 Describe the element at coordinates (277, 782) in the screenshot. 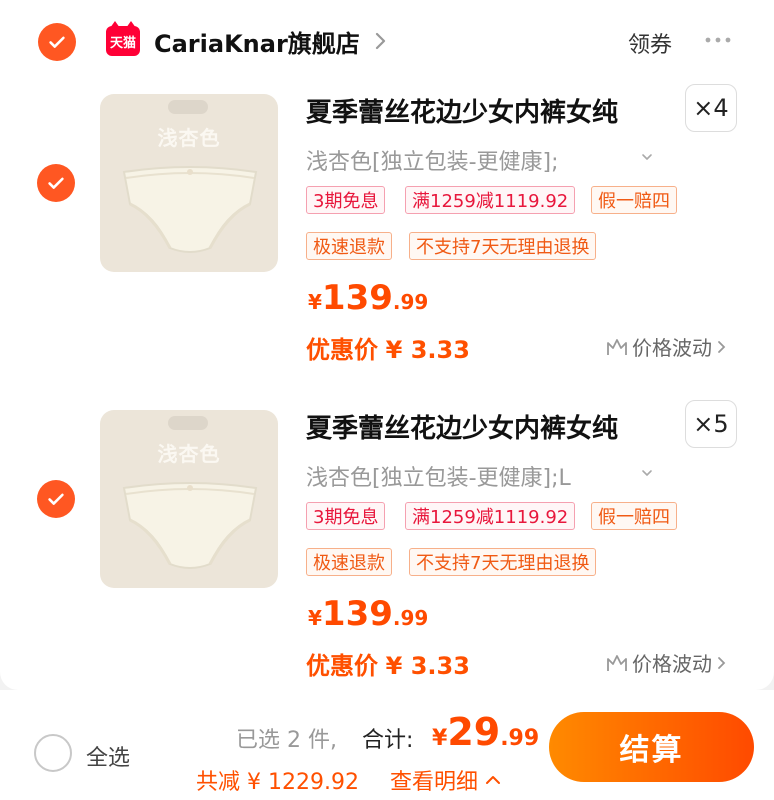

I see `total-discount: 共减 ¥ 1229.92` at that location.